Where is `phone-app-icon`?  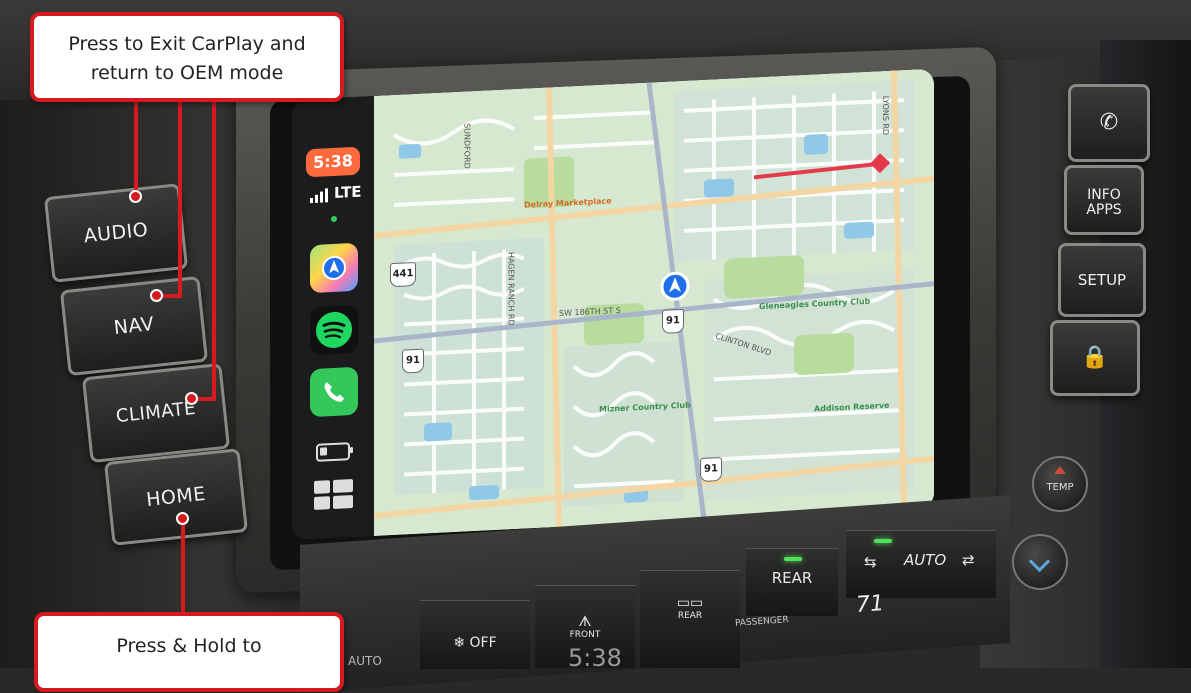 phone-app-icon is located at coordinates (334, 392).